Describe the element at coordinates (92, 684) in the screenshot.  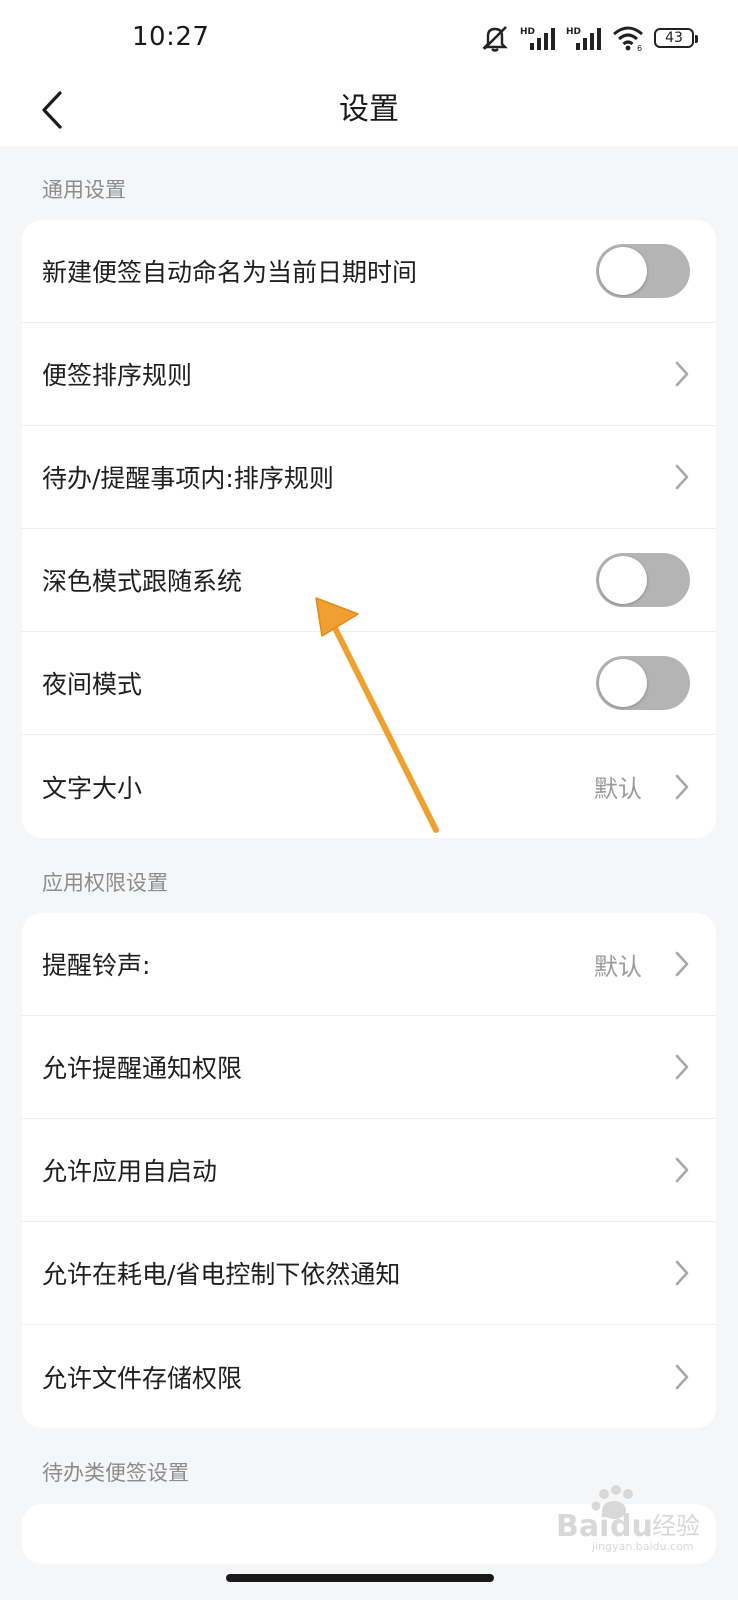
I see `setting-label: 夜间模式` at that location.